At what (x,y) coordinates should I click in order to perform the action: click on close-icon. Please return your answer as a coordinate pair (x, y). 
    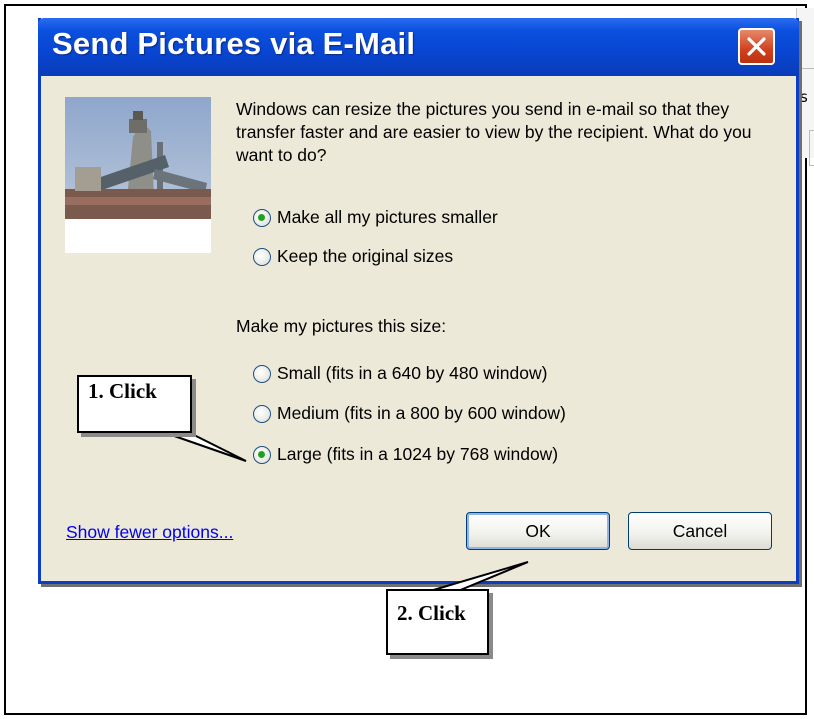
    Looking at the image, I should click on (756, 46).